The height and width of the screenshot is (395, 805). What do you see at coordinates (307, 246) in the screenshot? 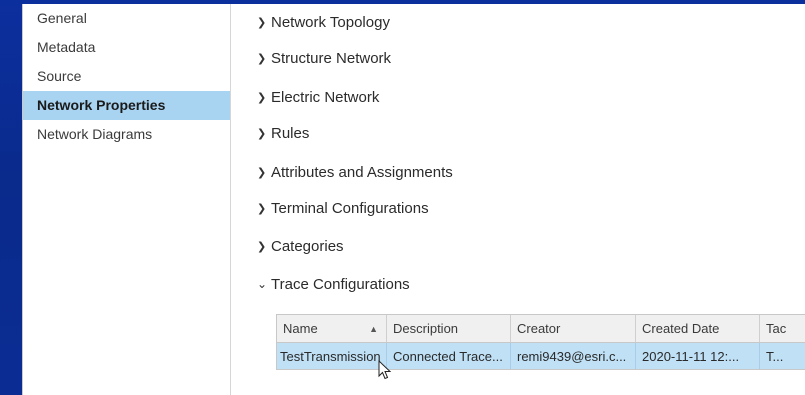
I see `section-label: Categories` at bounding box center [307, 246].